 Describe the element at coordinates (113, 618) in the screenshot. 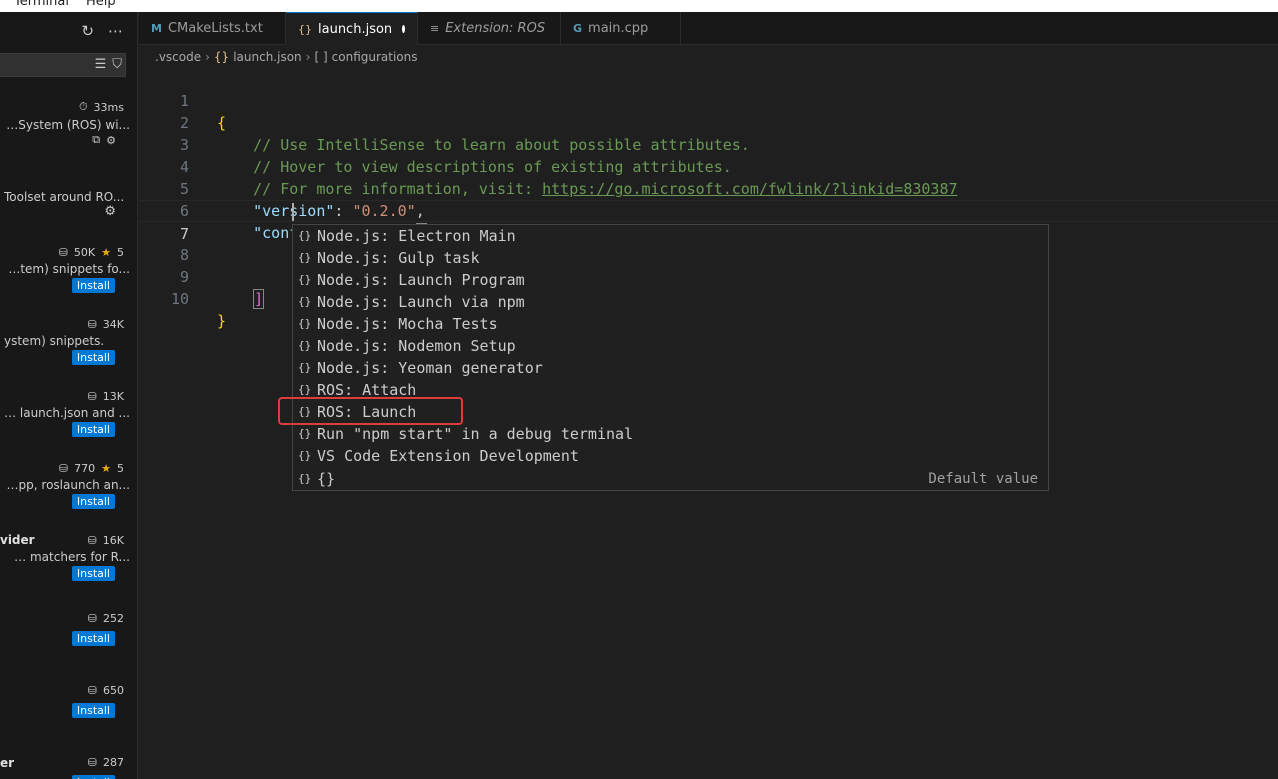

I see `download-count: 252` at that location.